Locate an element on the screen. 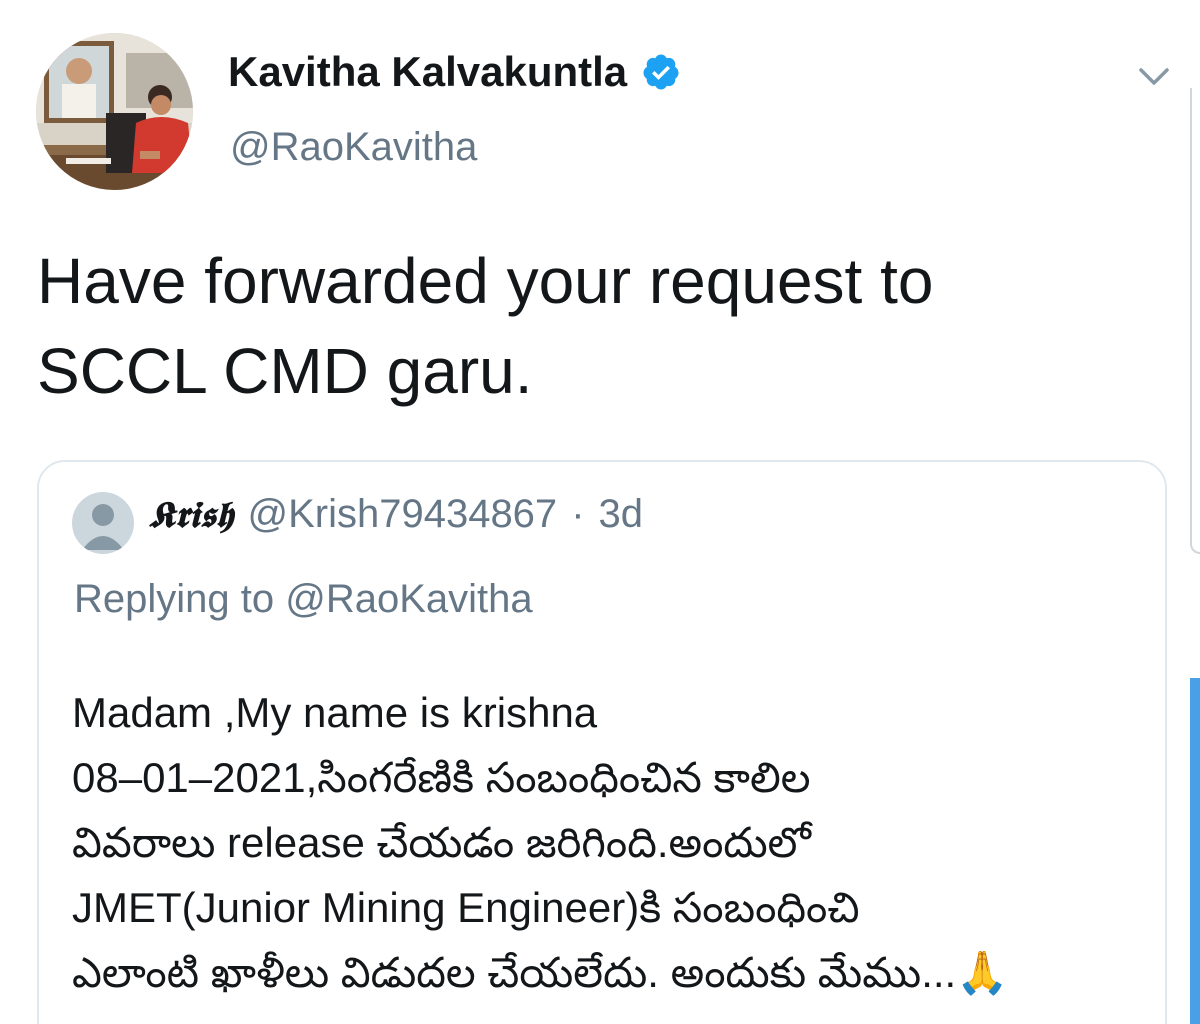 This screenshot has height=1024, width=1200. profile-photo is located at coordinates (114, 111).